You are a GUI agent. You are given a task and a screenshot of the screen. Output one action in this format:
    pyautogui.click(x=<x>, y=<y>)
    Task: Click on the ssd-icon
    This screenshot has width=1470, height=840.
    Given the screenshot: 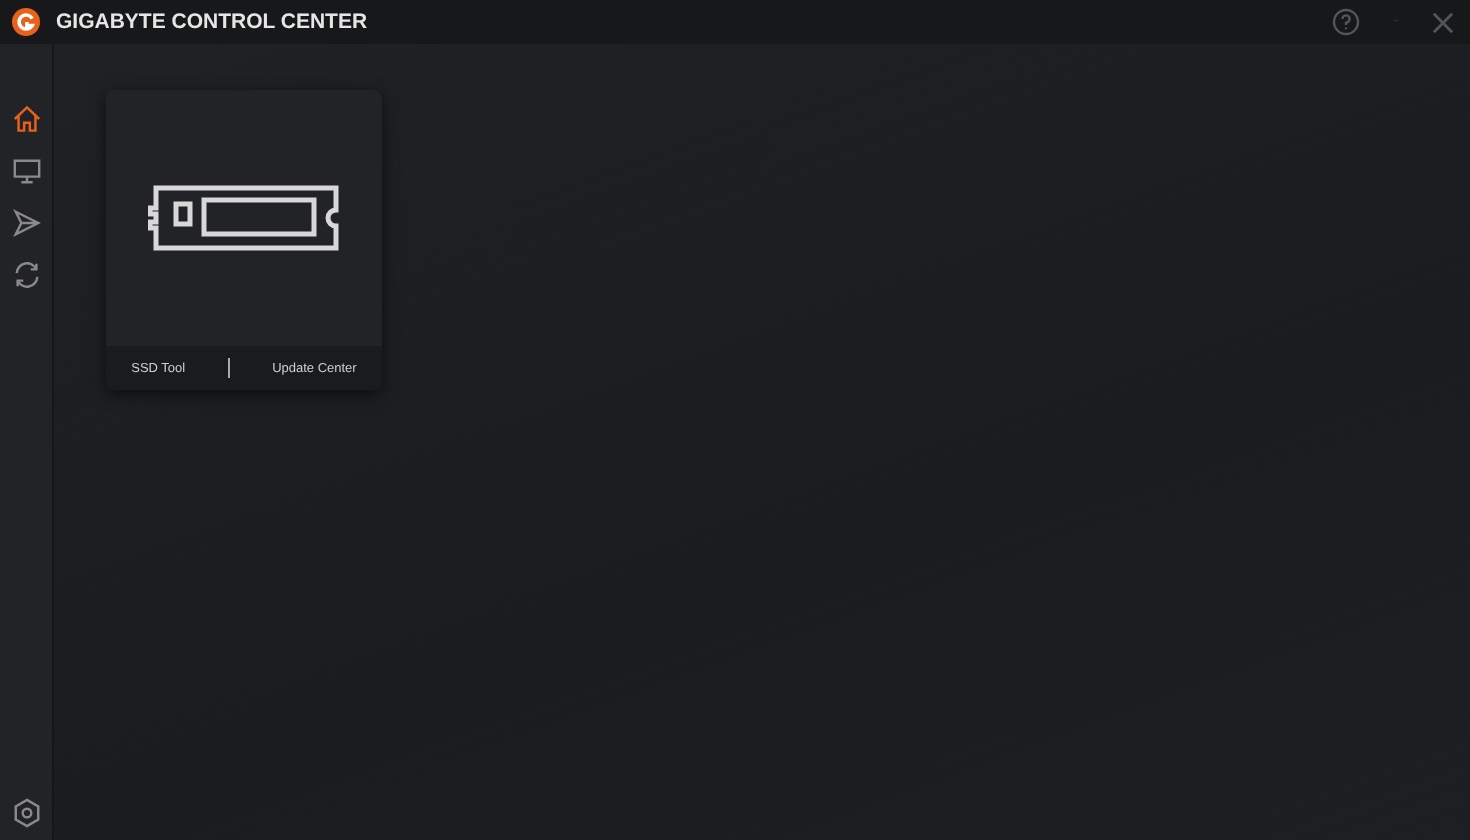 What is the action you would take?
    pyautogui.click(x=244, y=218)
    